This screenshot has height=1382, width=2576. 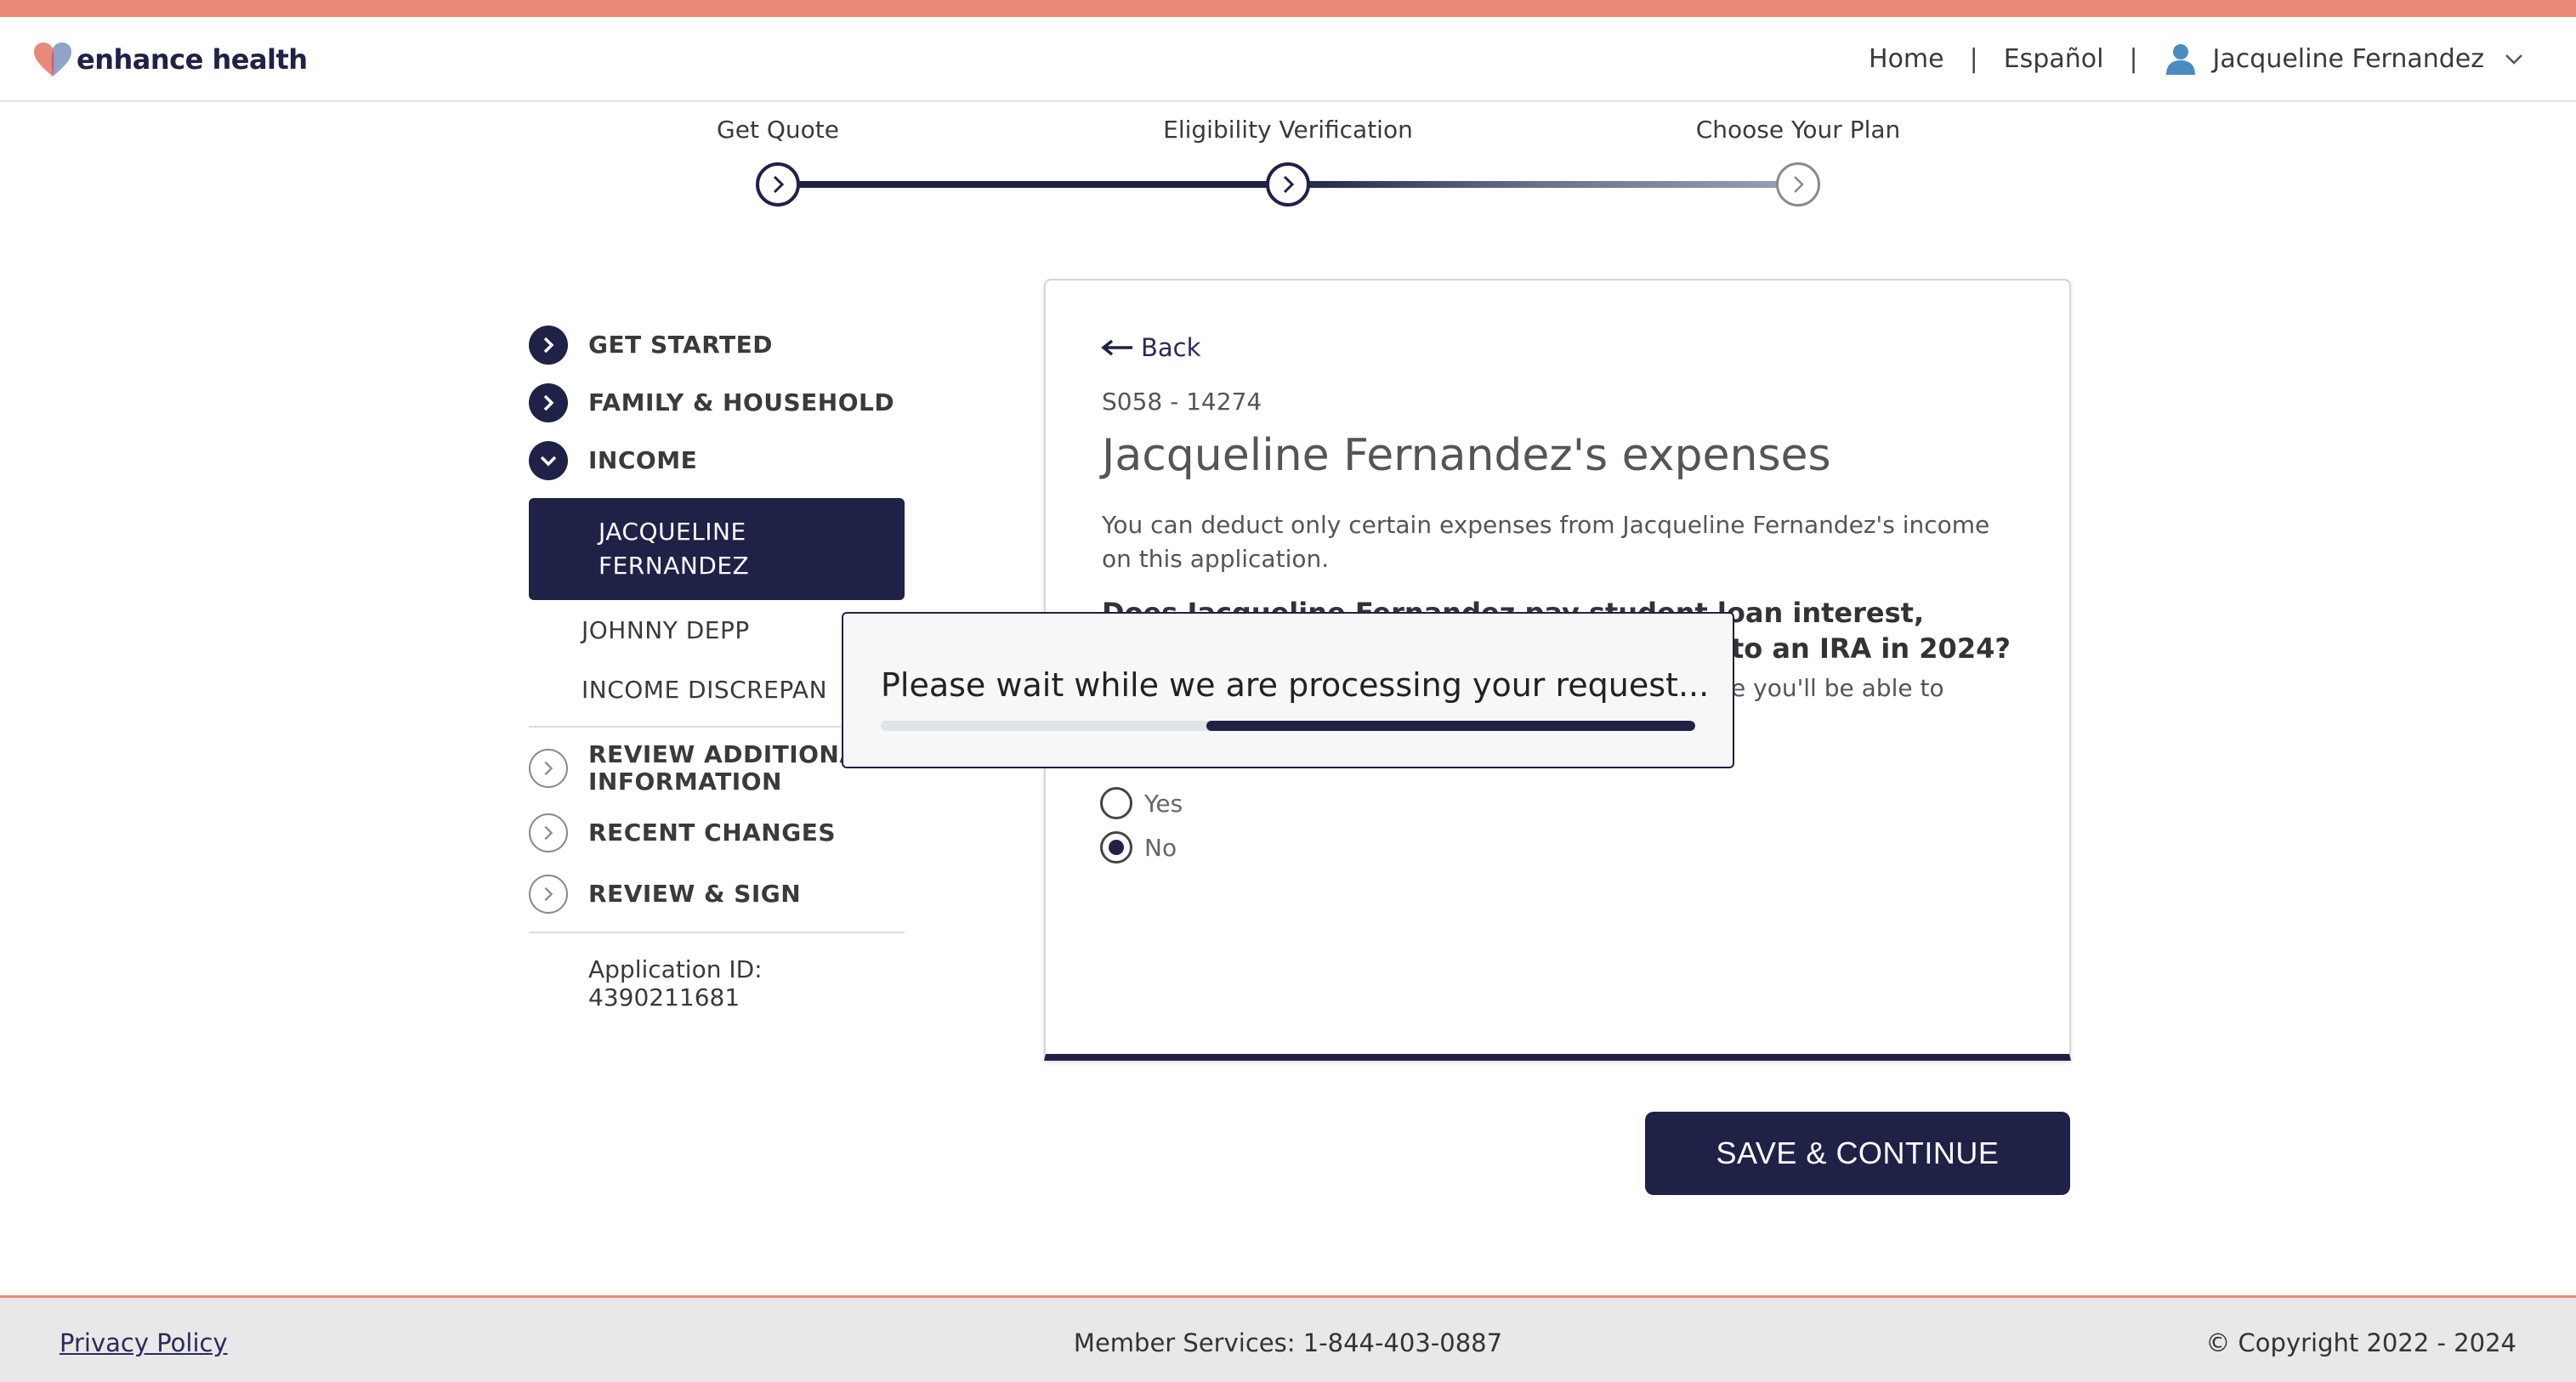 I want to click on back-label: Back, so click(x=1171, y=348).